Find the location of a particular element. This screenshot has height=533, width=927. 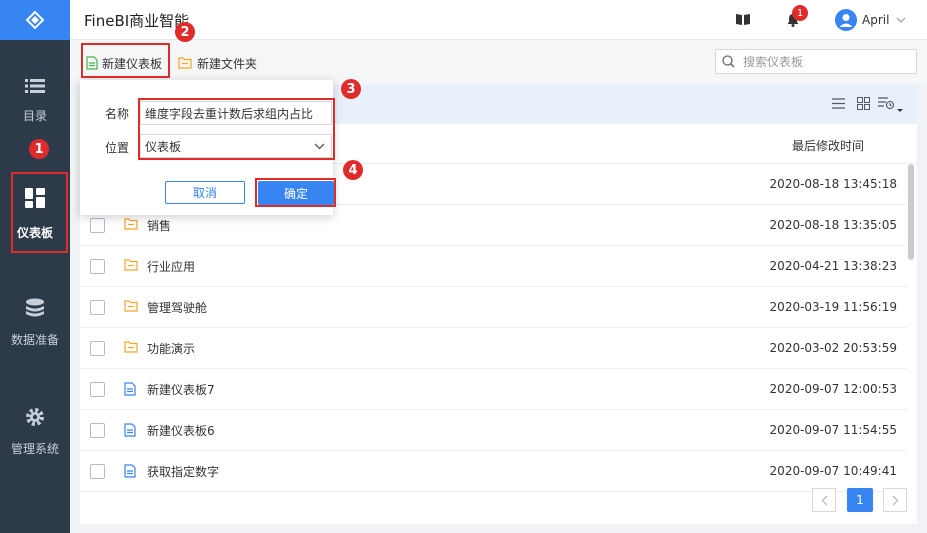

user-menu: April is located at coordinates (870, 20).